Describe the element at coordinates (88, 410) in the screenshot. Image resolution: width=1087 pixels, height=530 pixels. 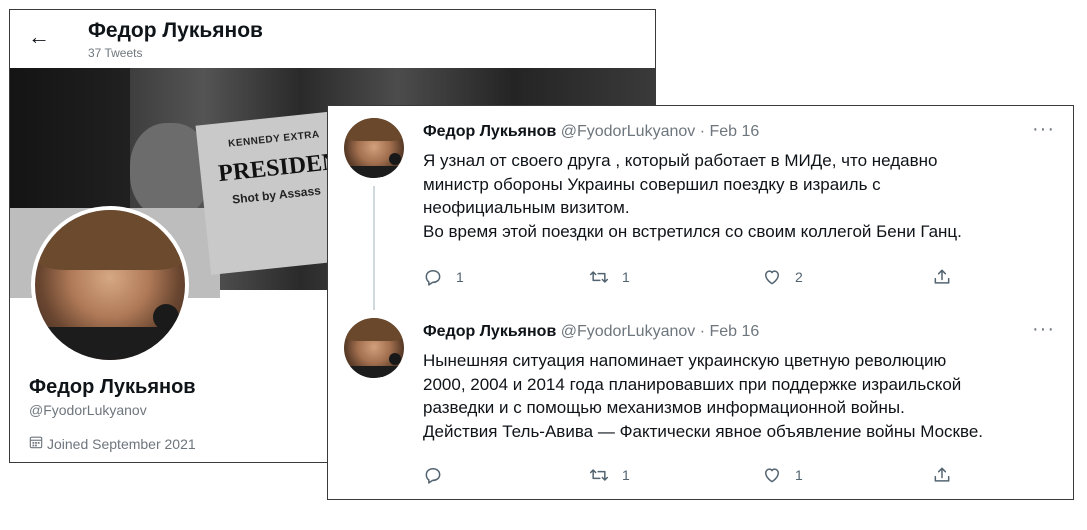
I see `profile-handle: @FyodorLukyanov` at that location.